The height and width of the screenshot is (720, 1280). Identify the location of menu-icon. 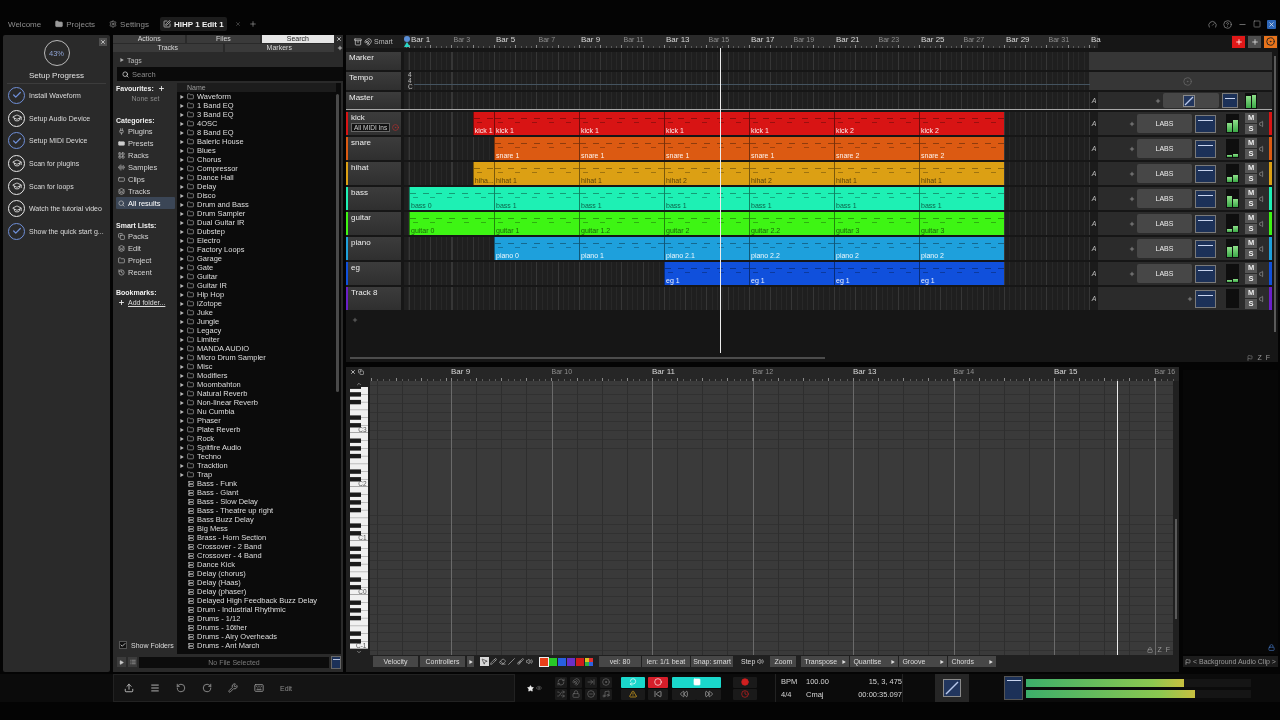
(155, 688).